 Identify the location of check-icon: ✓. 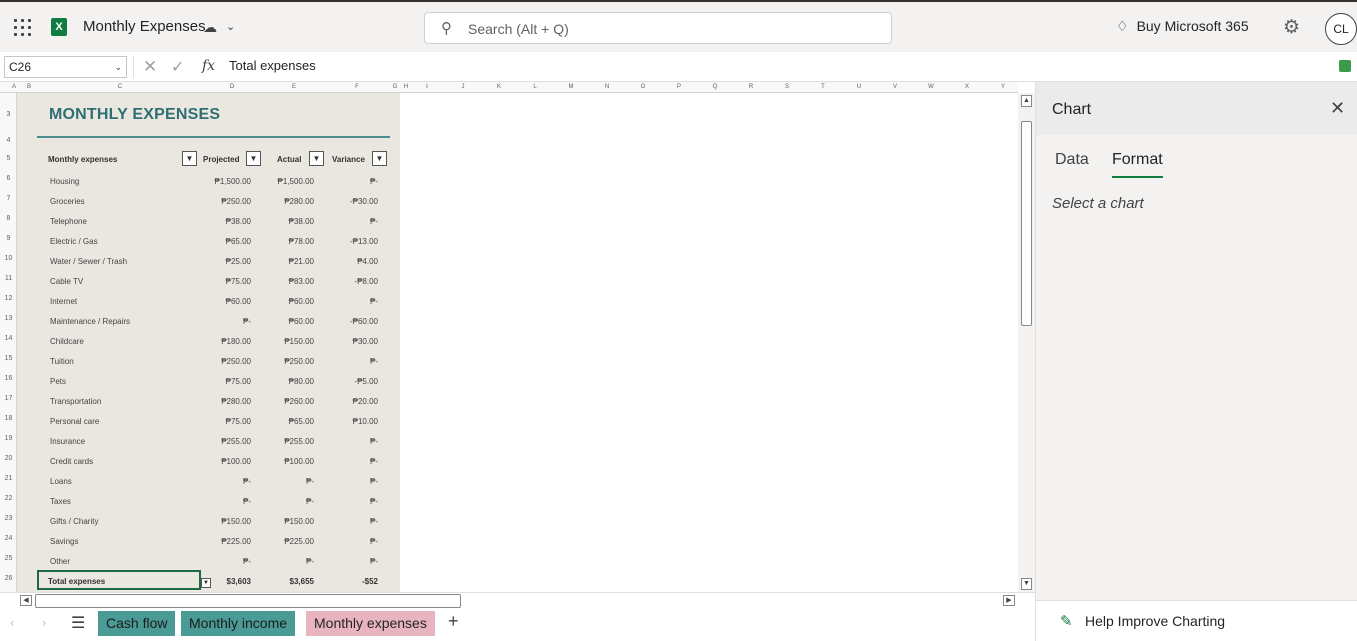
(177, 67).